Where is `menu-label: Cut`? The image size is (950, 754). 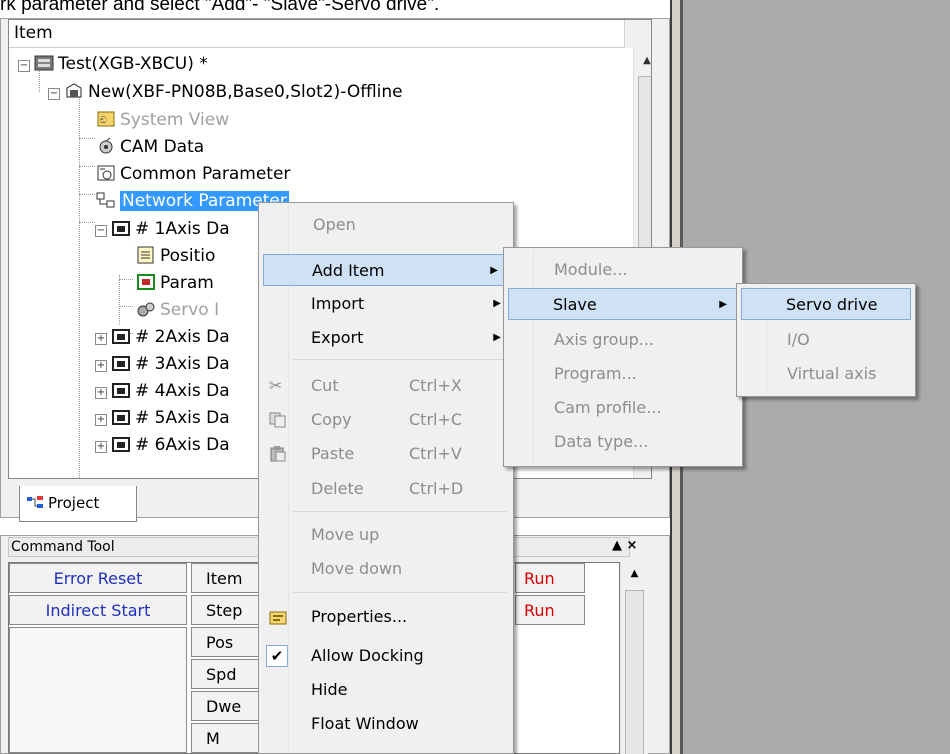 menu-label: Cut is located at coordinates (325, 385).